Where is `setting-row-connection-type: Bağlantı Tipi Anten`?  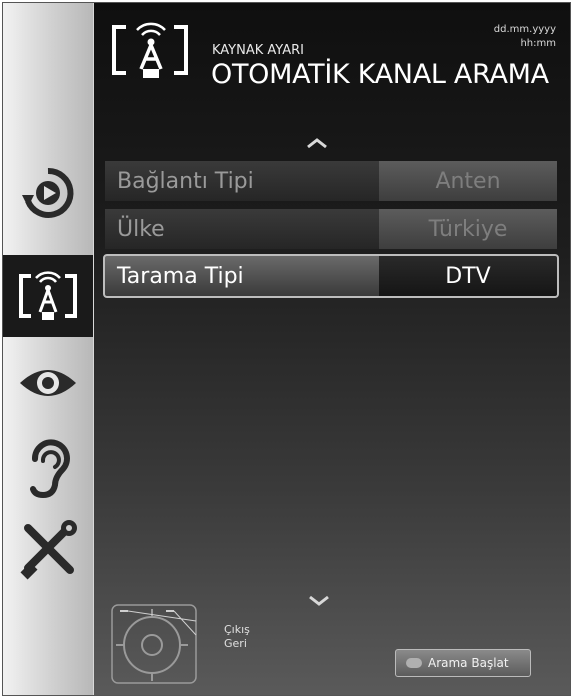 setting-row-connection-type: Bağlantı Tipi Anten is located at coordinates (331, 181).